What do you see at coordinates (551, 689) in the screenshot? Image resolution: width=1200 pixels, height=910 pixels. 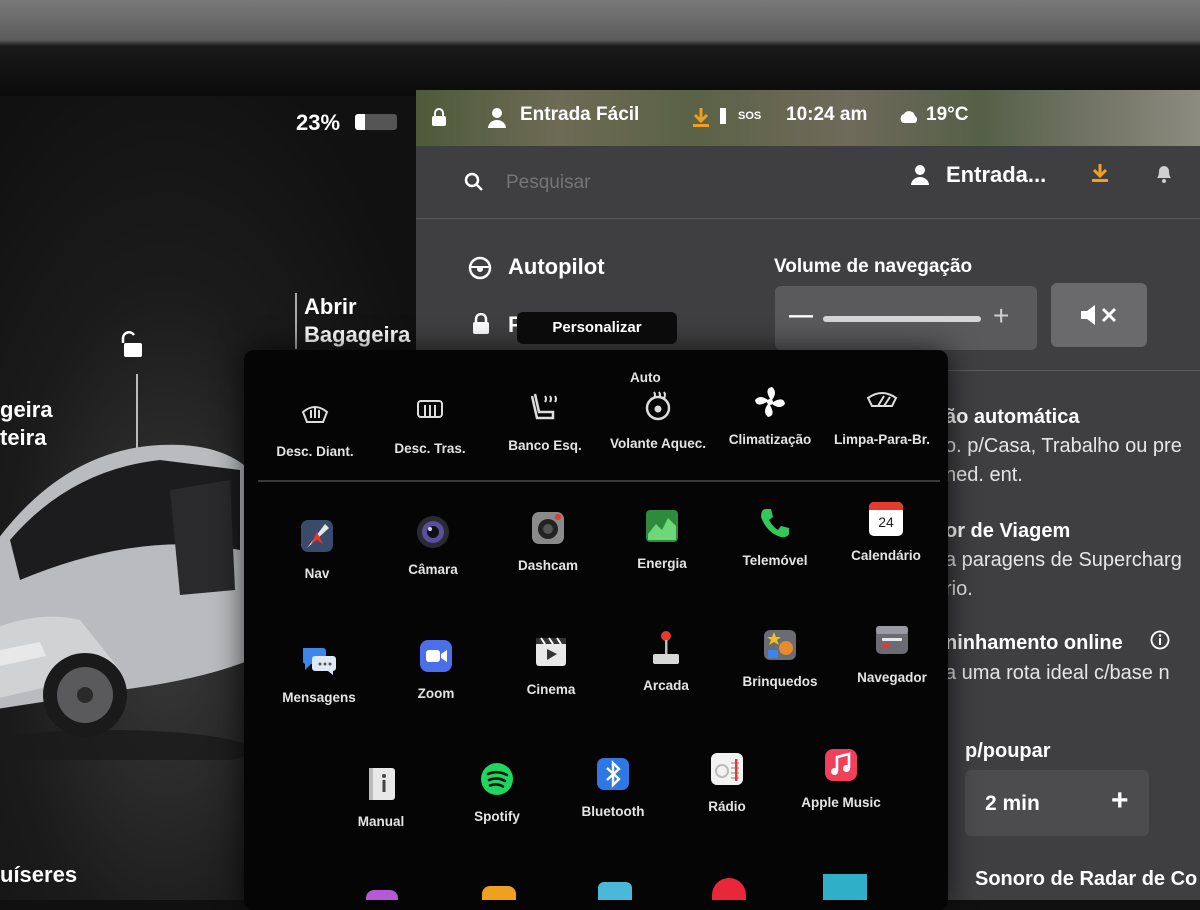 I see `app-label: Cinema` at bounding box center [551, 689].